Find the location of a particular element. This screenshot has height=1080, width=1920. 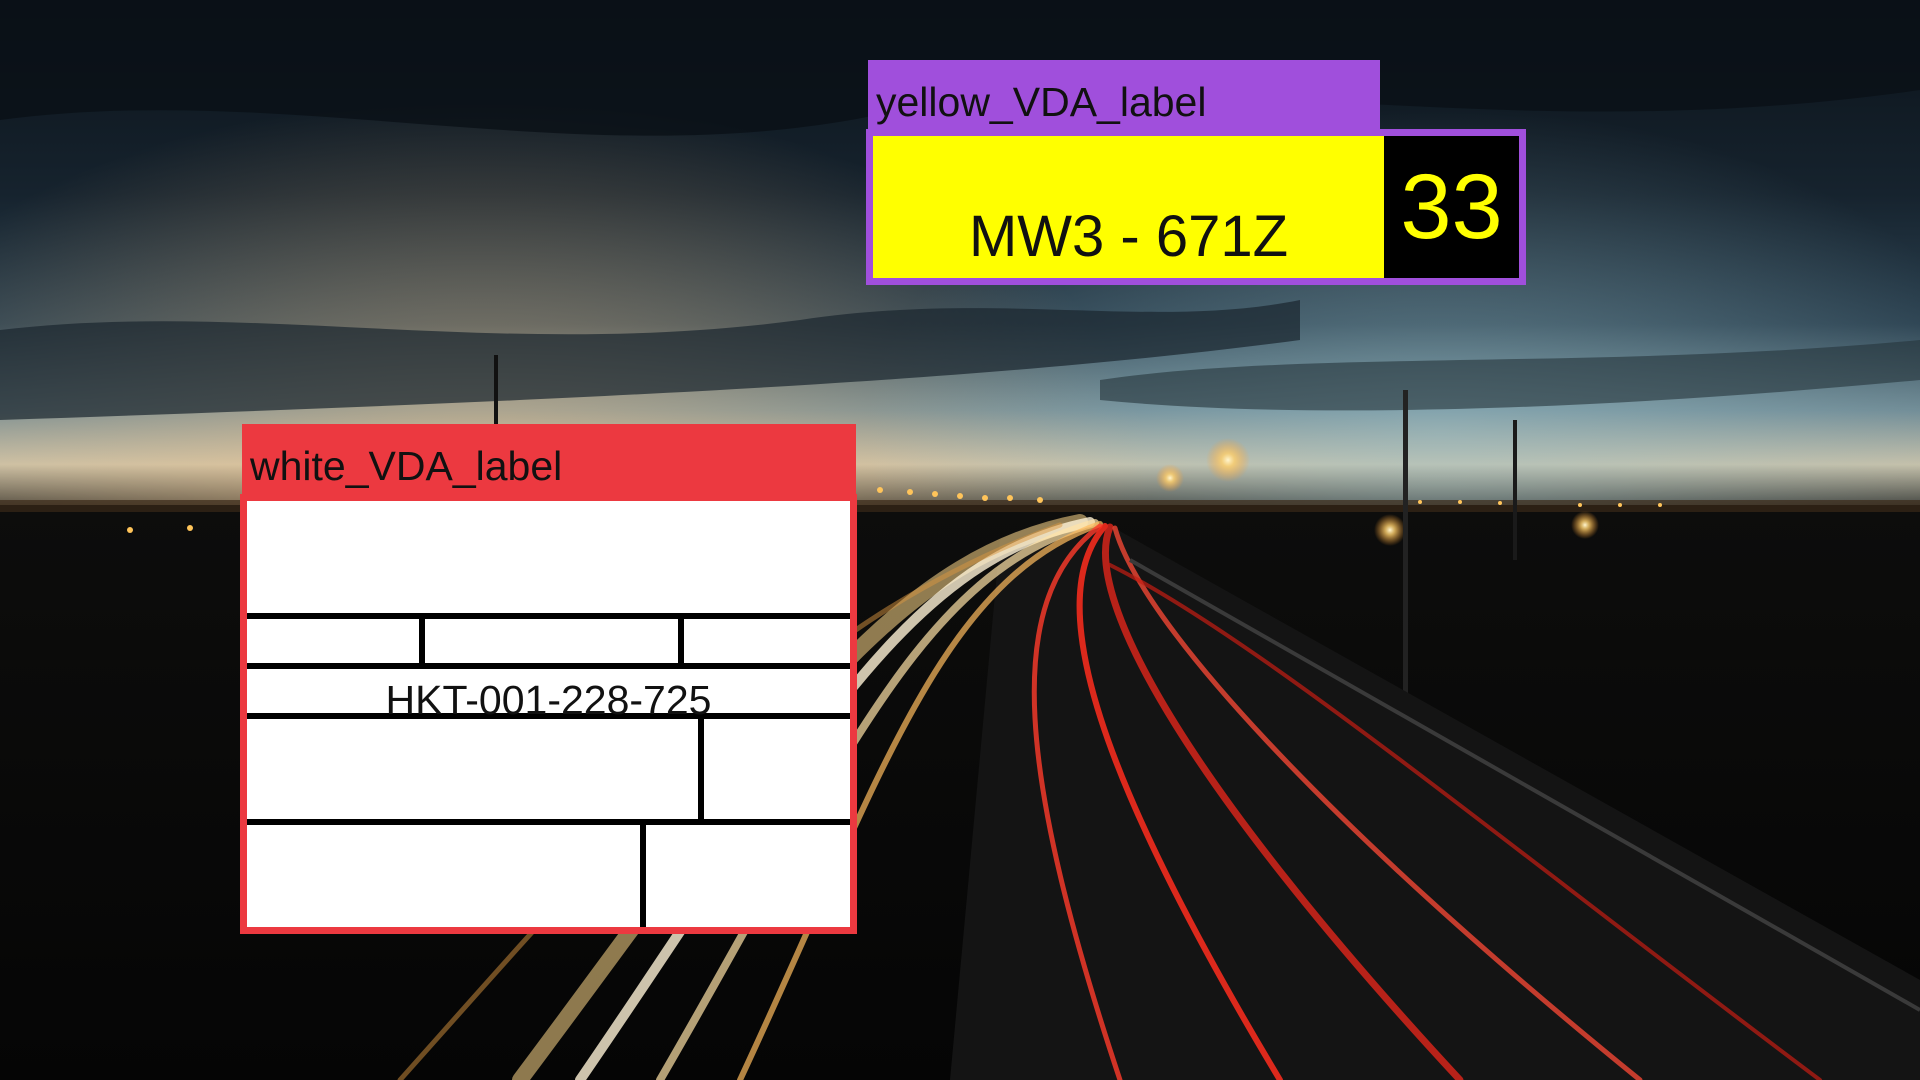

yellow-vda-label-tag: yellow_VDA_label is located at coordinates (1124, 96).